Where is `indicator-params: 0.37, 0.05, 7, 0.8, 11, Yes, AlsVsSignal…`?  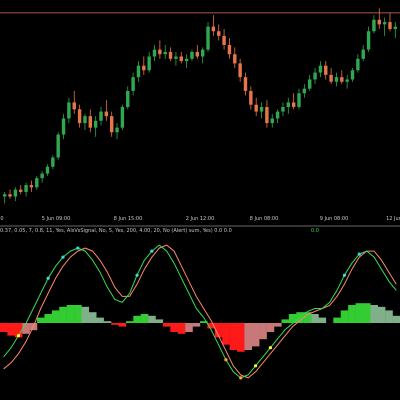 indicator-params: 0.37, 0.05, 7, 0.8, 11, Yes, AlsVsSignal… is located at coordinates (116, 231).